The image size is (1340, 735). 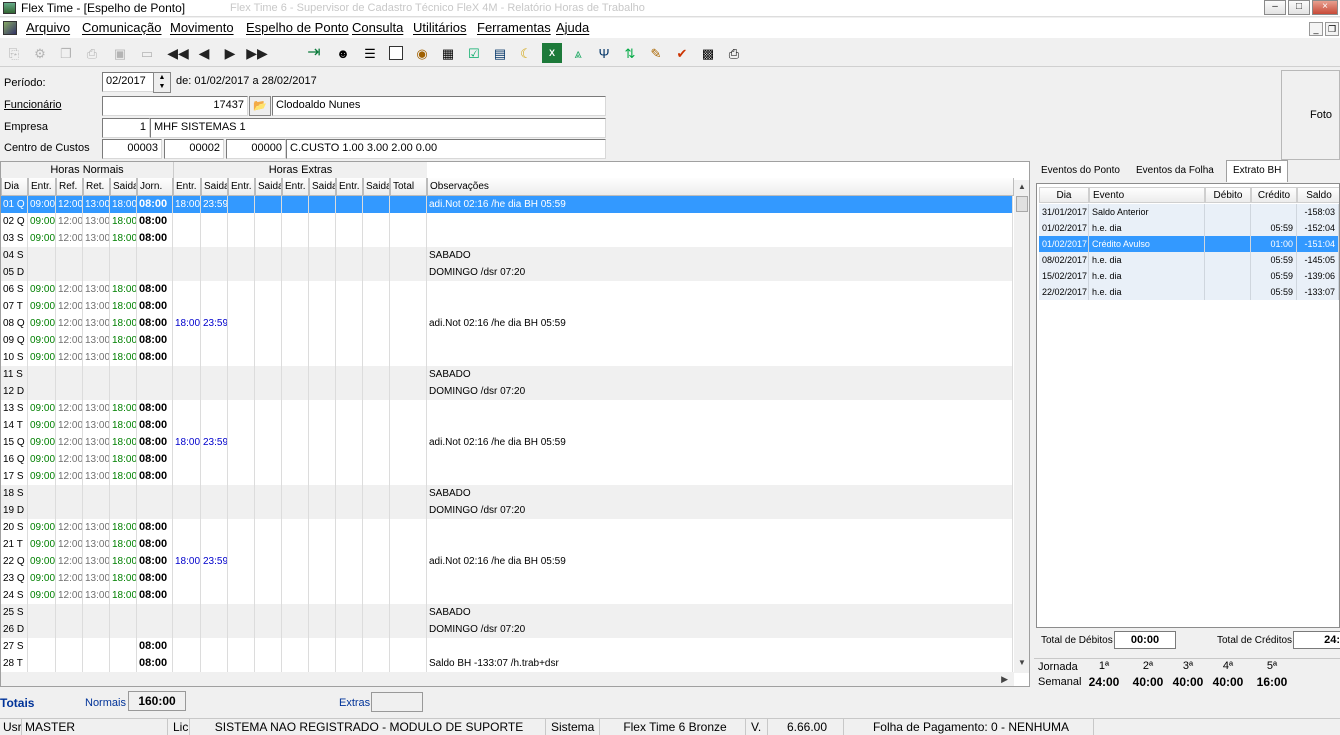 What do you see at coordinates (14, 53) in the screenshot?
I see `new-icon: ⎘` at bounding box center [14, 53].